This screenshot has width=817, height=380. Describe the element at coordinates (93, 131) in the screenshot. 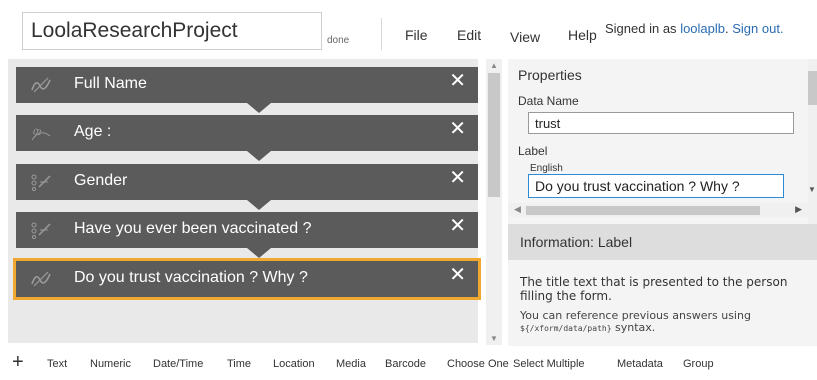

I see `question-label: Age :` at that location.